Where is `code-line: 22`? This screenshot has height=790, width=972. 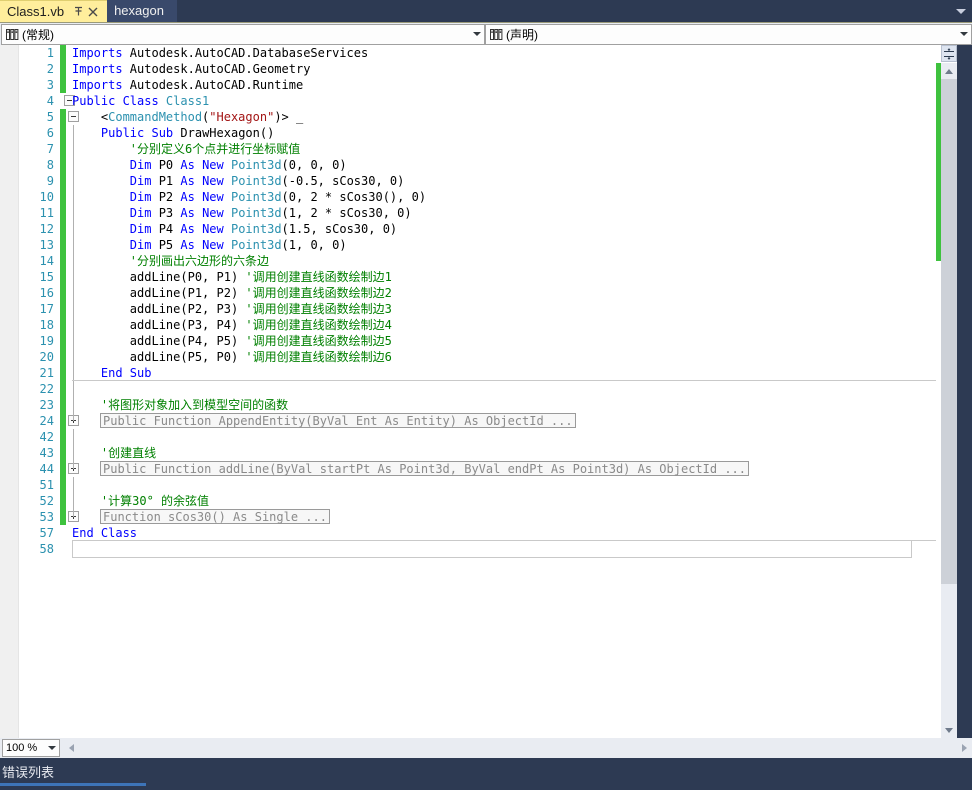 code-line: 22 is located at coordinates (468, 389).